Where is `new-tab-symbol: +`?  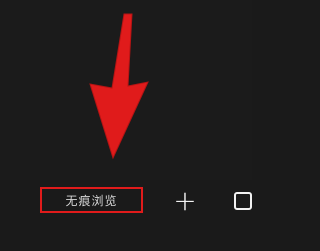
new-tab-symbol: + is located at coordinates (185, 200).